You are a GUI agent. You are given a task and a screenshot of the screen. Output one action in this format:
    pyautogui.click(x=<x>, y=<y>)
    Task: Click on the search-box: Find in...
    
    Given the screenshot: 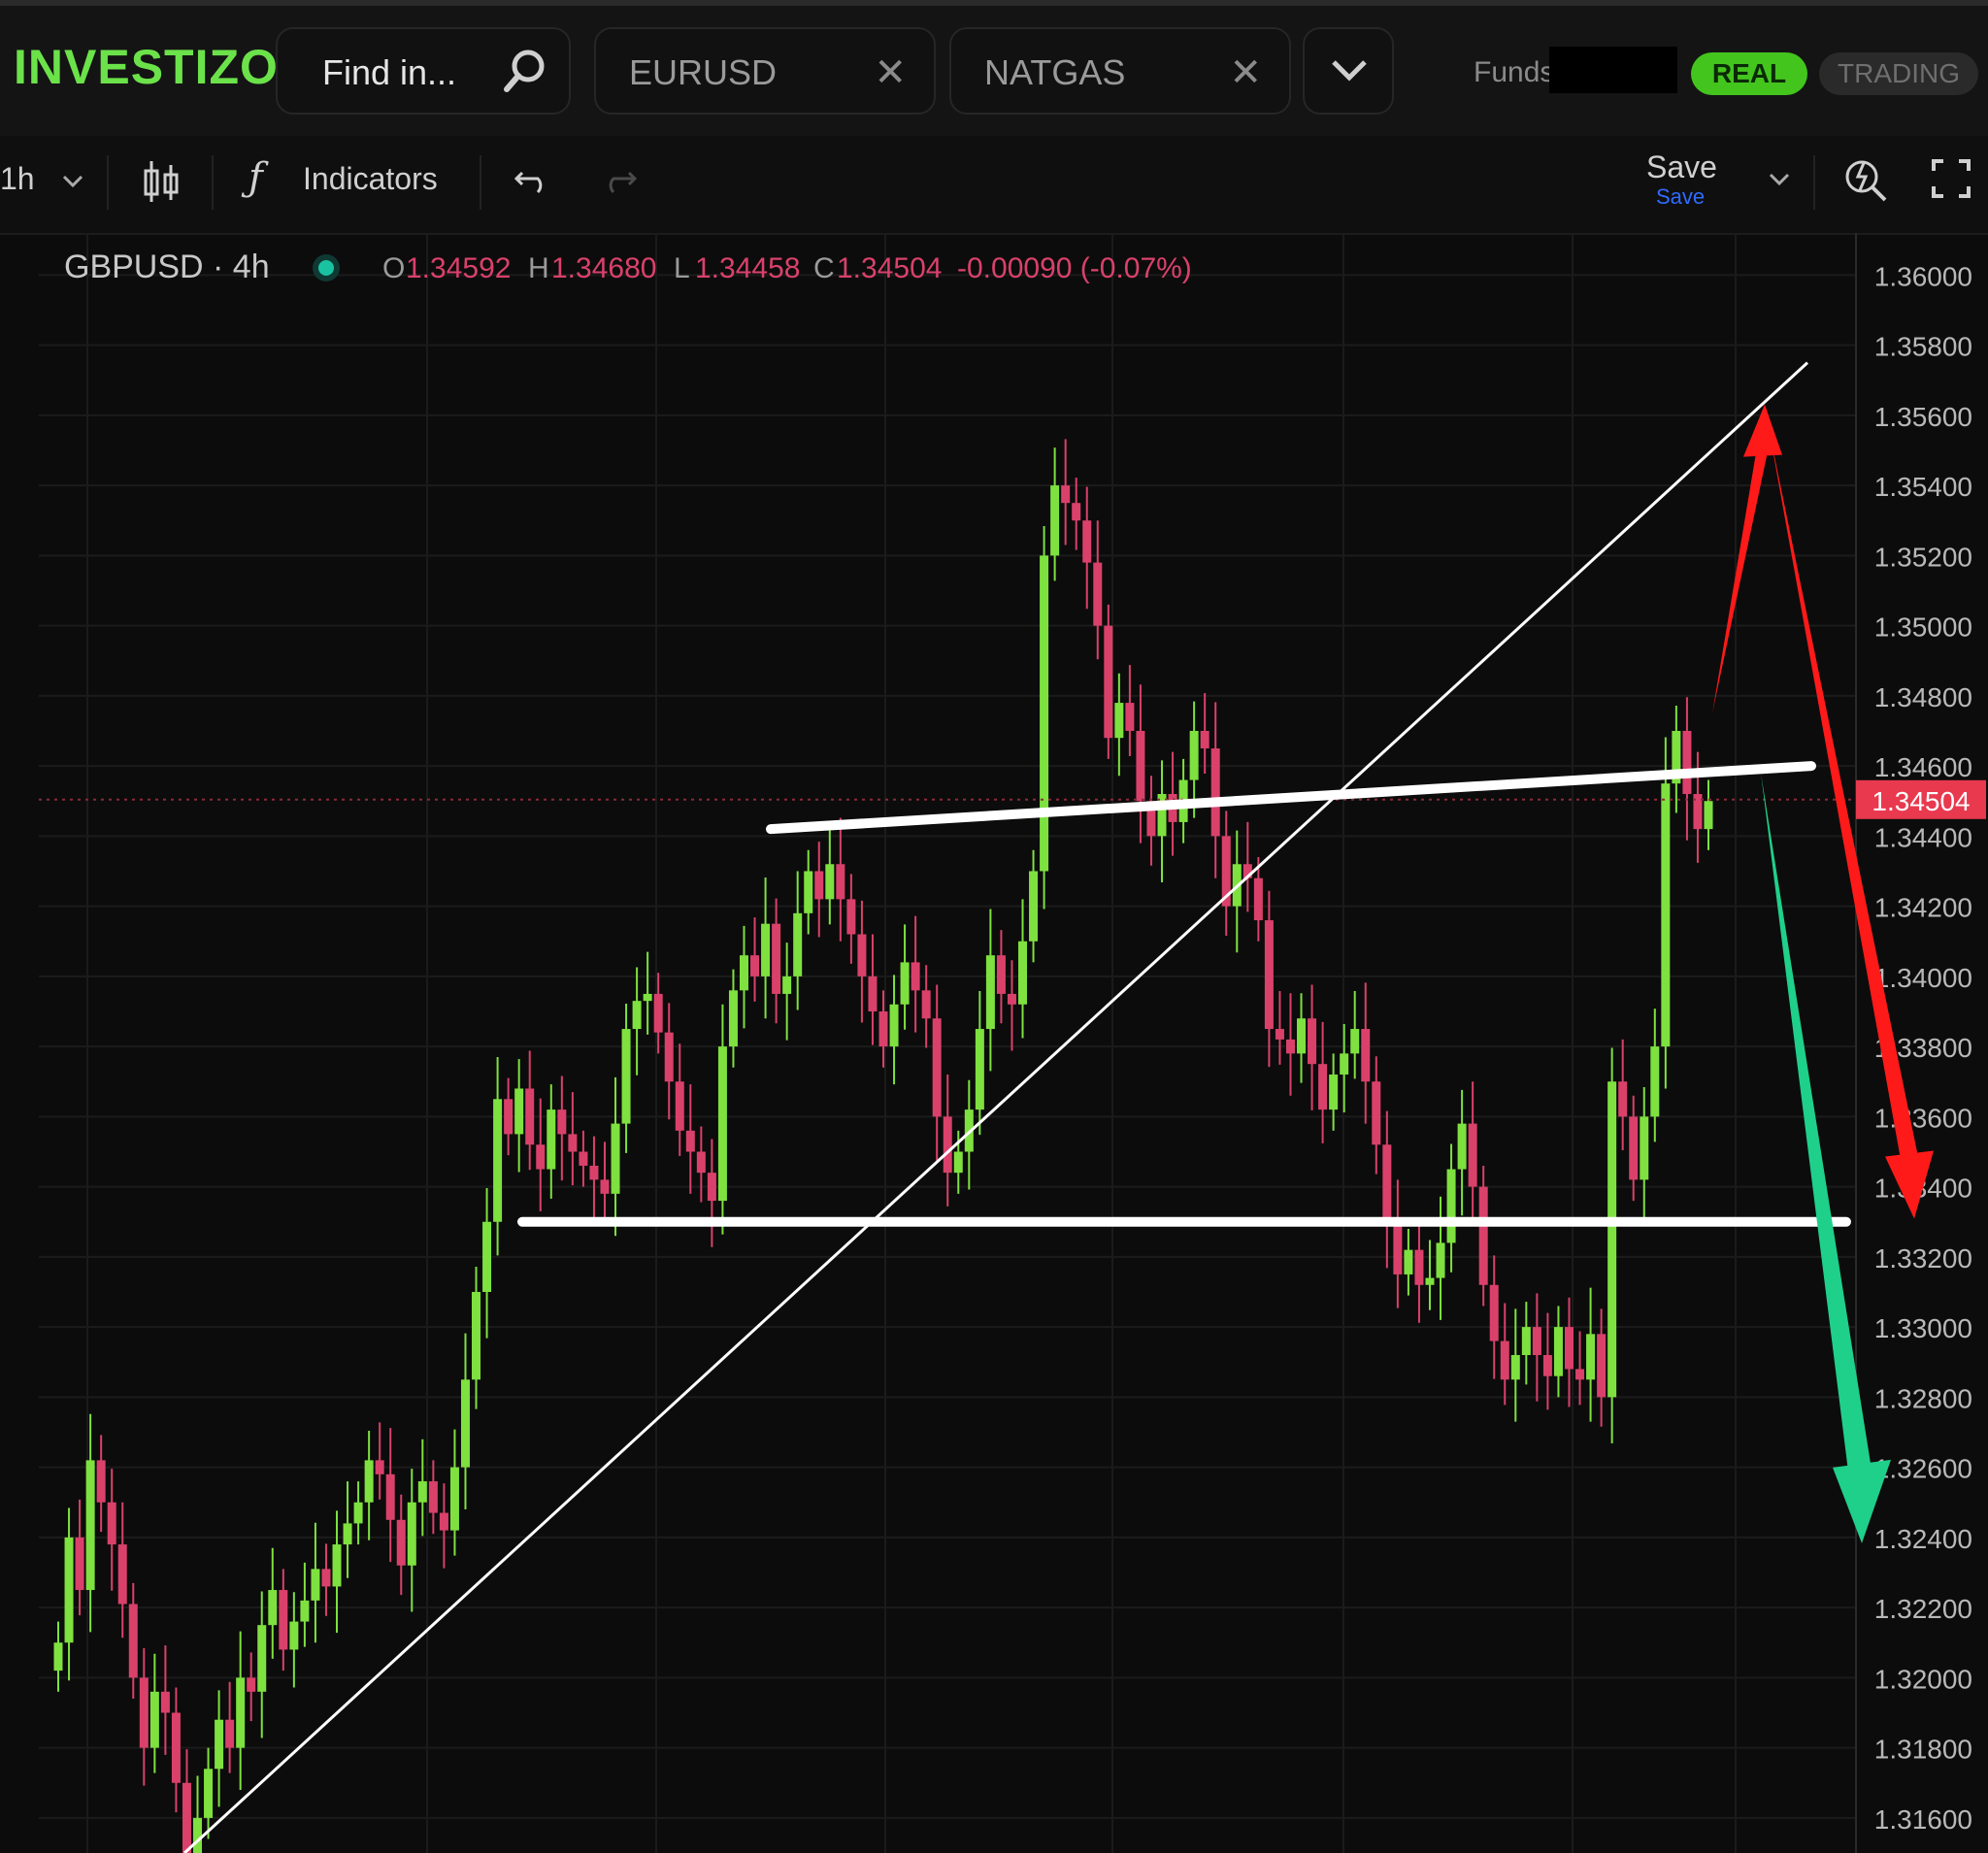 What is the action you would take?
    pyautogui.click(x=424, y=71)
    